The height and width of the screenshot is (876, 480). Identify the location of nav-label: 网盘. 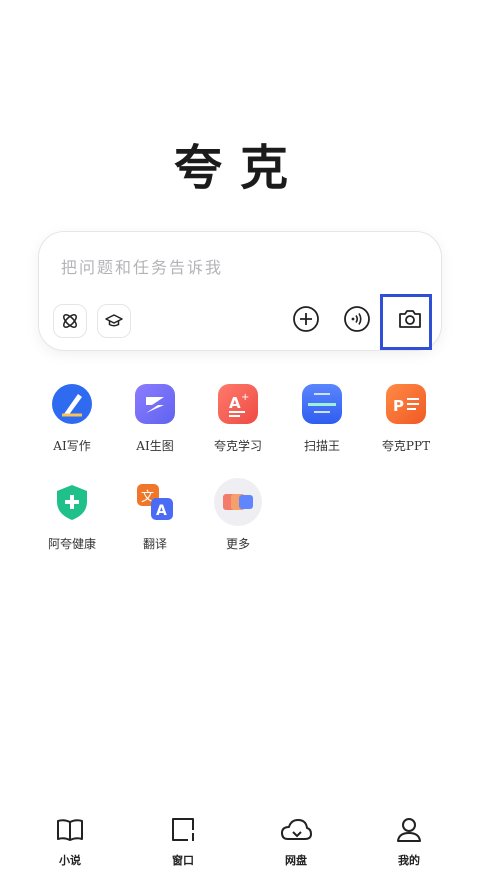
(296, 860).